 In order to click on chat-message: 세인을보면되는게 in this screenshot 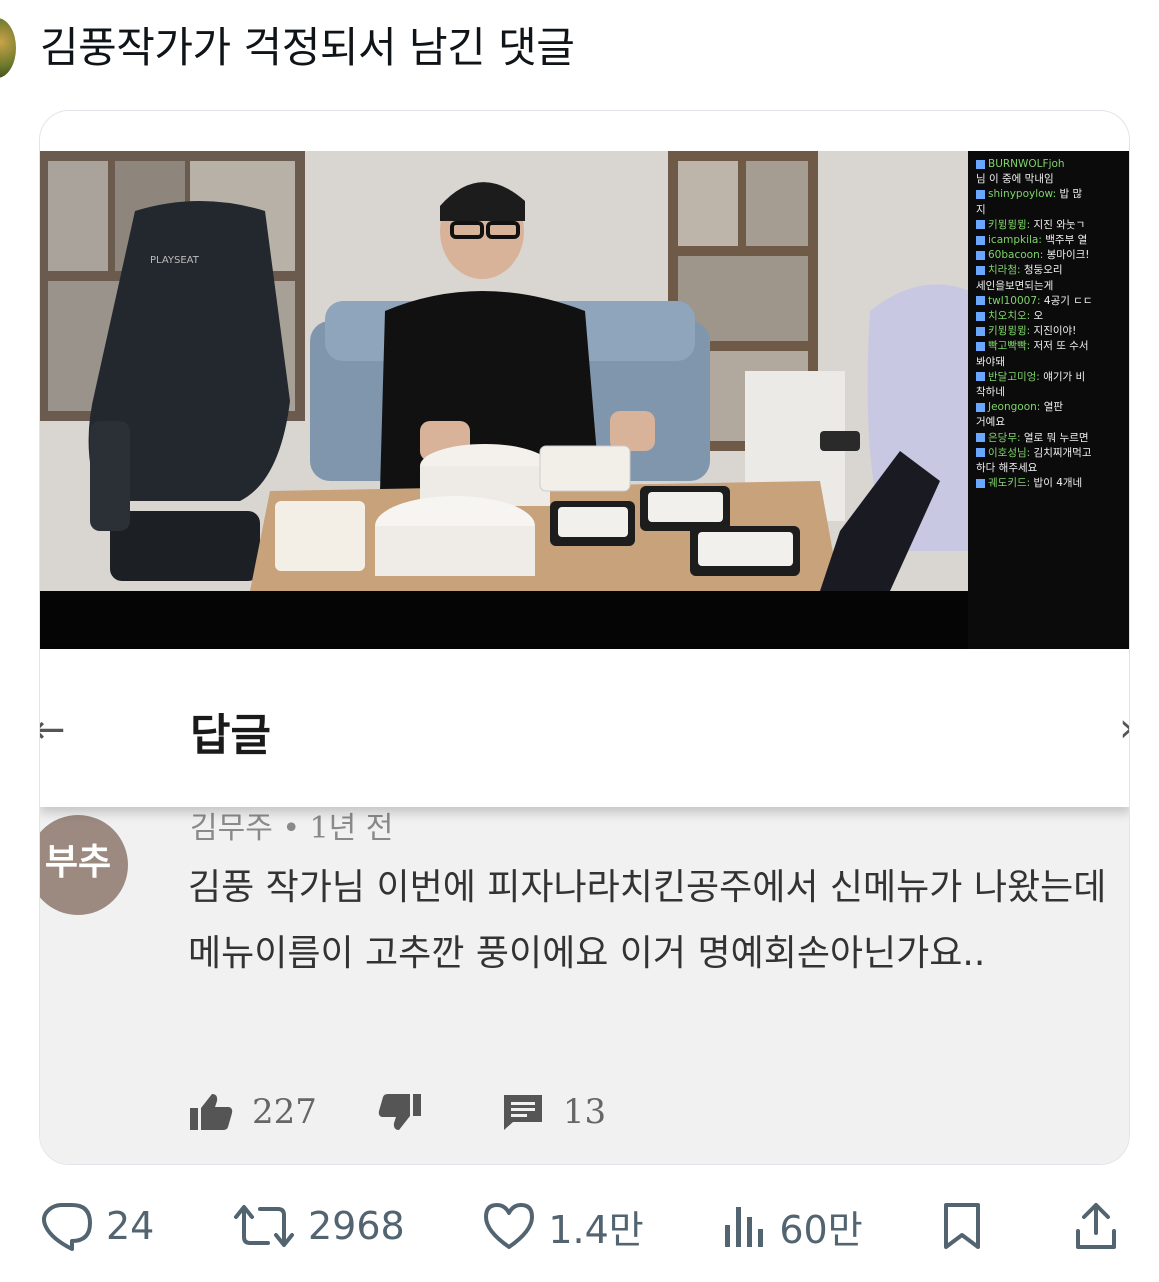, I will do `click(1051, 286)`.